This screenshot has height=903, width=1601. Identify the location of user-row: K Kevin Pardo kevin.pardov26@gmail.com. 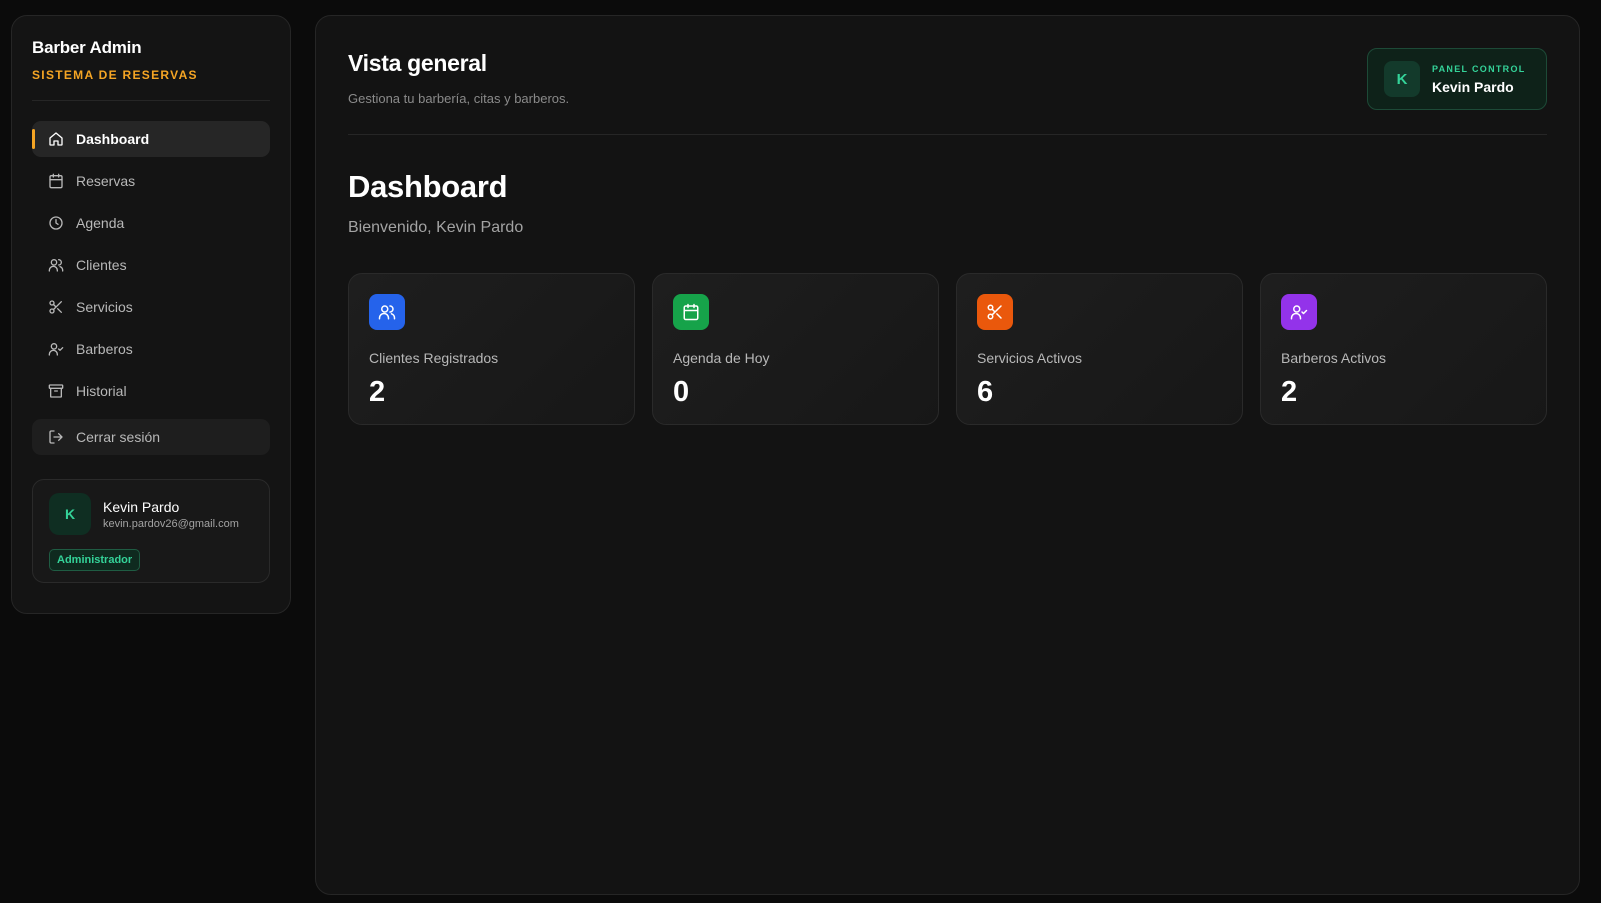
(151, 514).